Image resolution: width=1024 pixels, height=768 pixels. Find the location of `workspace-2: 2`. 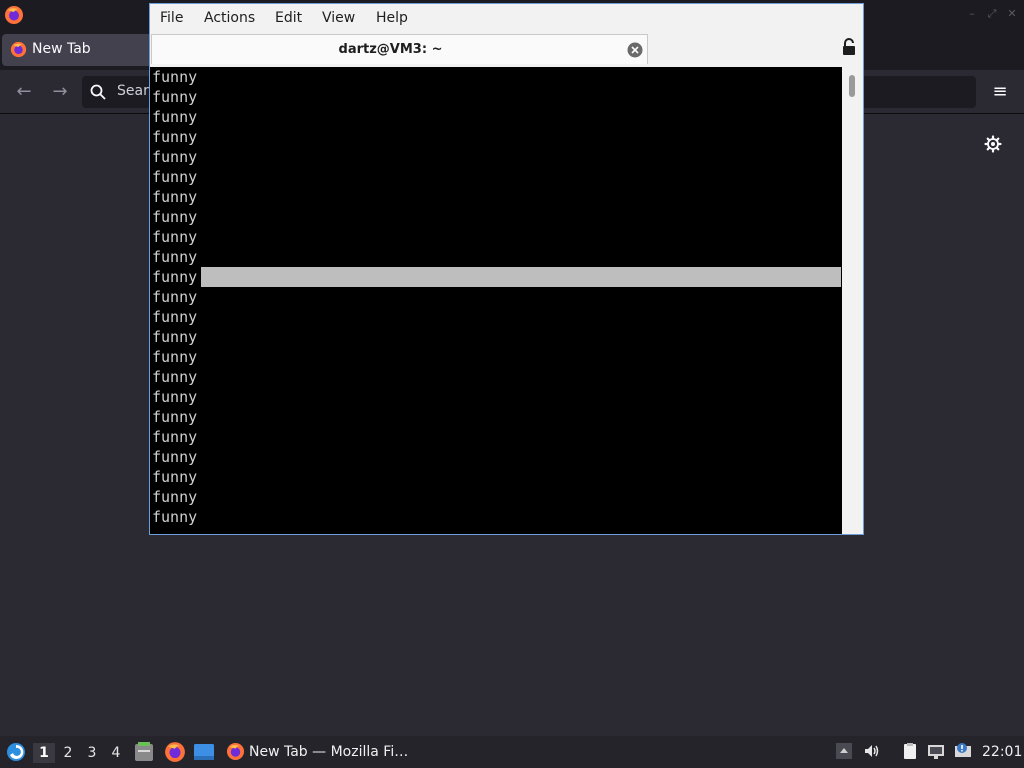

workspace-2: 2 is located at coordinates (68, 753).